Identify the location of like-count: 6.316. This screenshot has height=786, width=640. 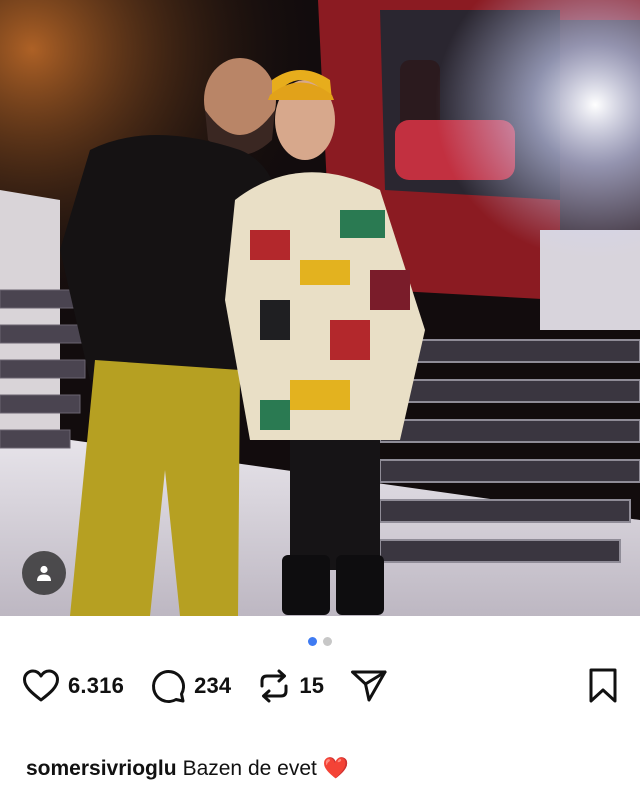
(96, 685).